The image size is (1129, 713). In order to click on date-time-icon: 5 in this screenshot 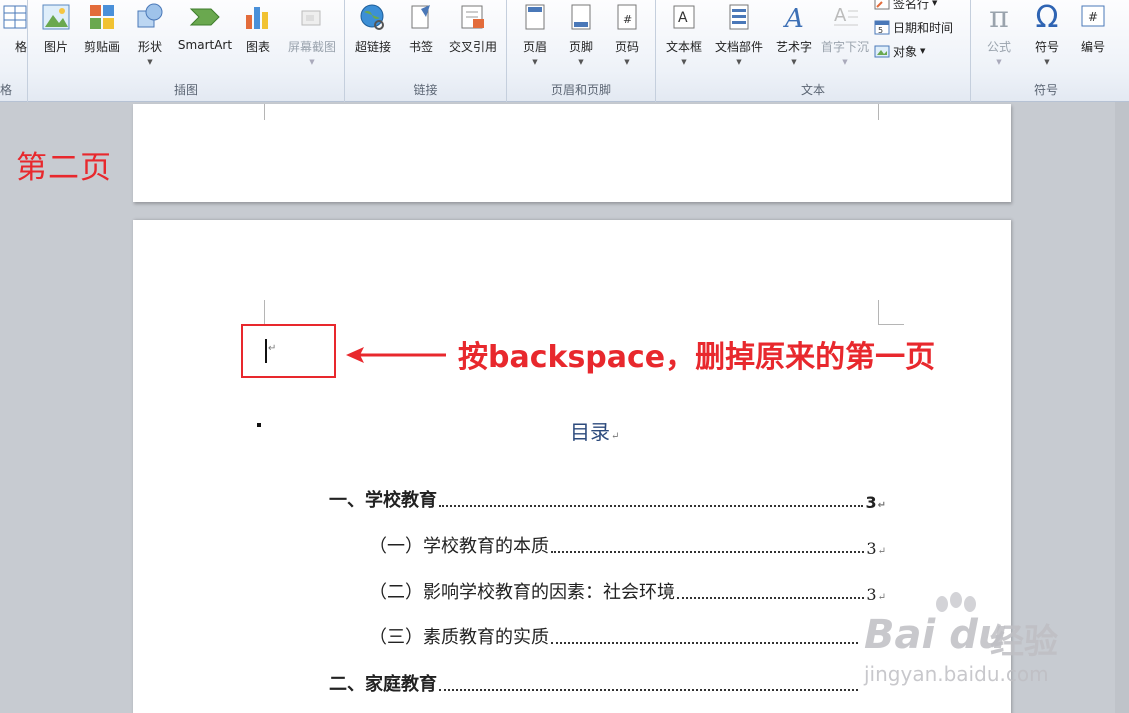, I will do `click(882, 27)`.